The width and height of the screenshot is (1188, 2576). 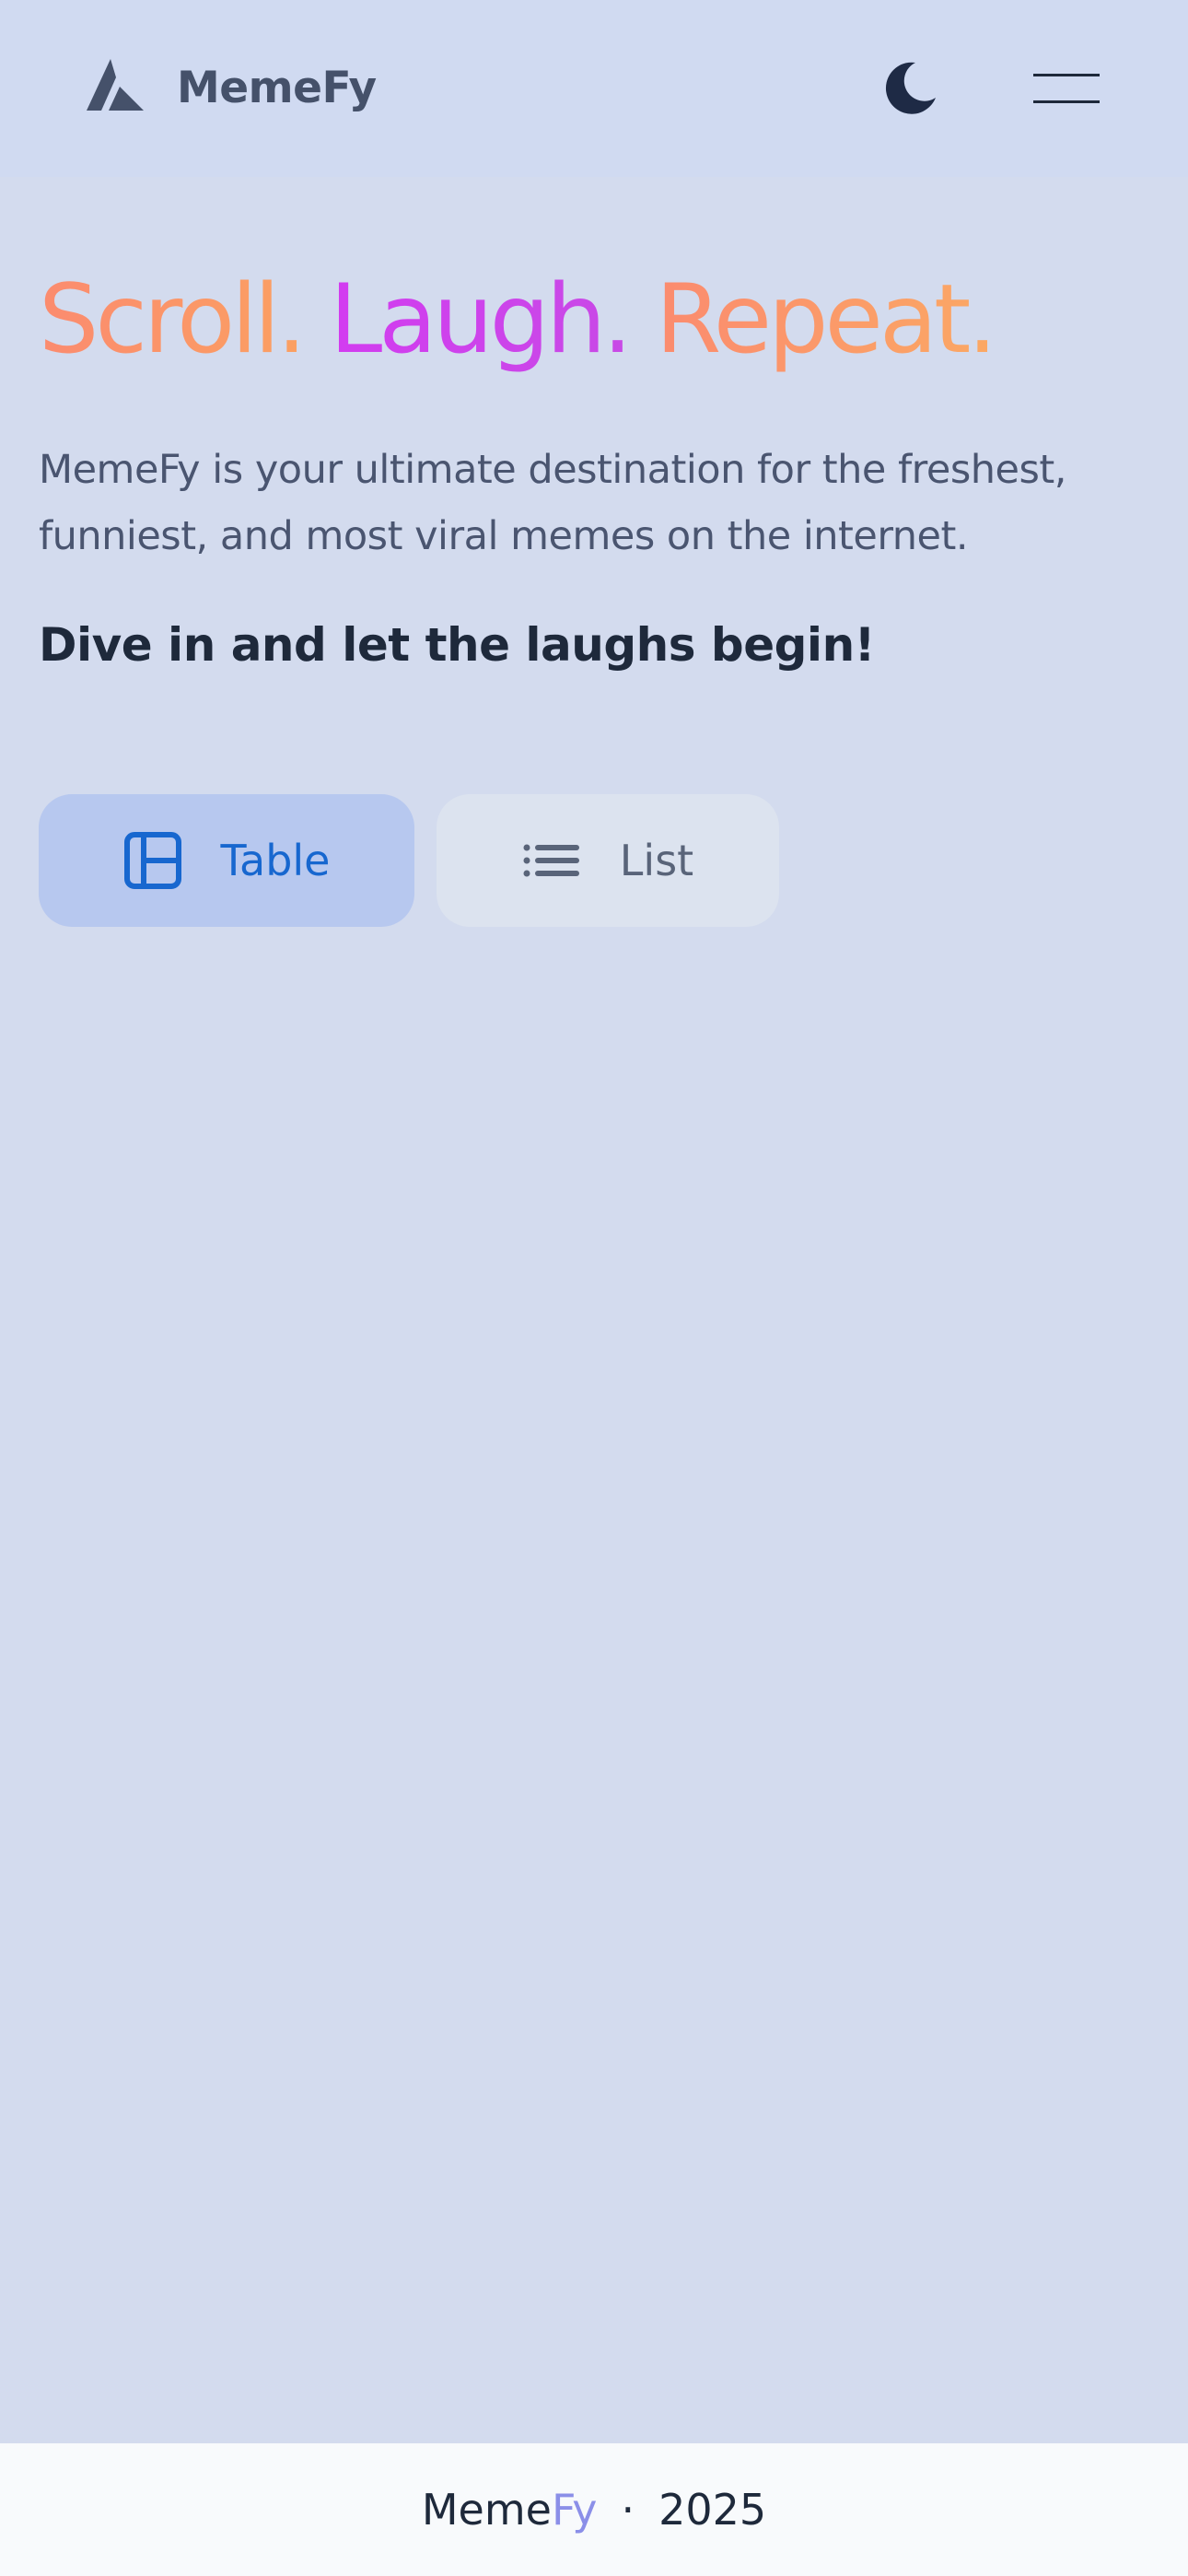 I want to click on hero-title-scroll: Scroll., so click(x=173, y=319).